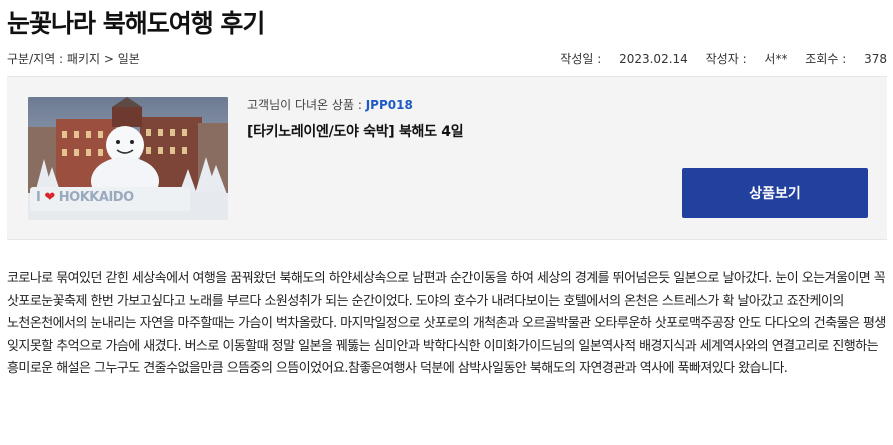 This screenshot has width=893, height=445. What do you see at coordinates (653, 58) in the screenshot?
I see `date-value: 2023.02.14` at bounding box center [653, 58].